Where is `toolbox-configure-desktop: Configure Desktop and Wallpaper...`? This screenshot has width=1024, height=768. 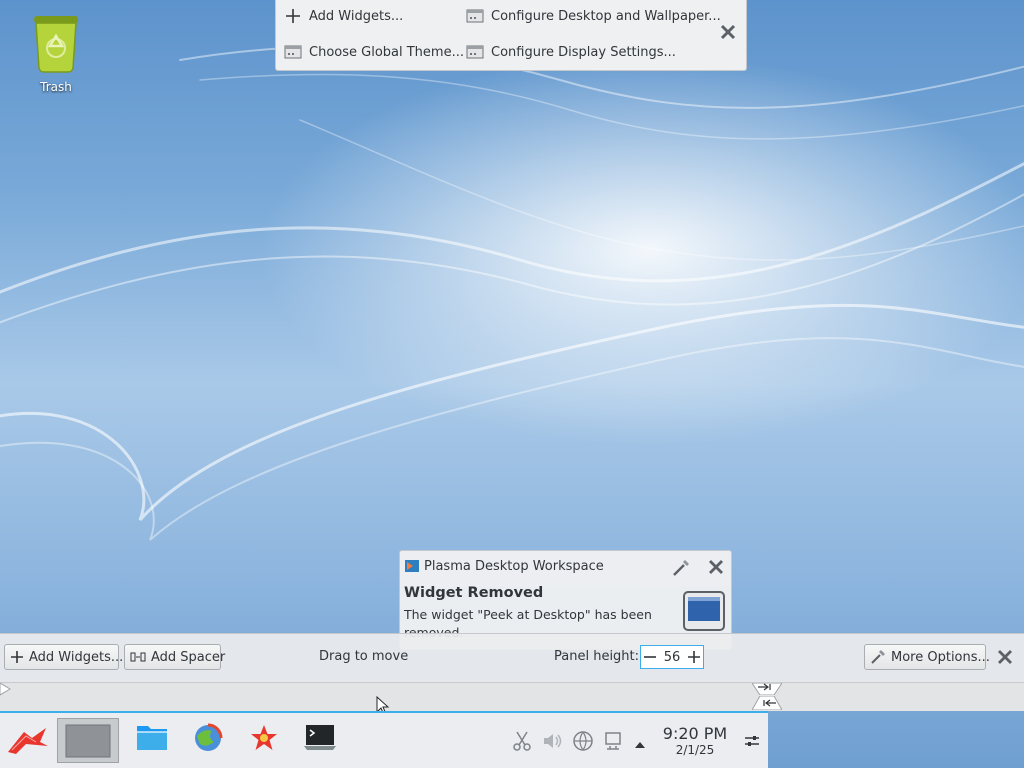
toolbox-configure-desktop: Configure Desktop and Wallpaper... is located at coordinates (593, 16).